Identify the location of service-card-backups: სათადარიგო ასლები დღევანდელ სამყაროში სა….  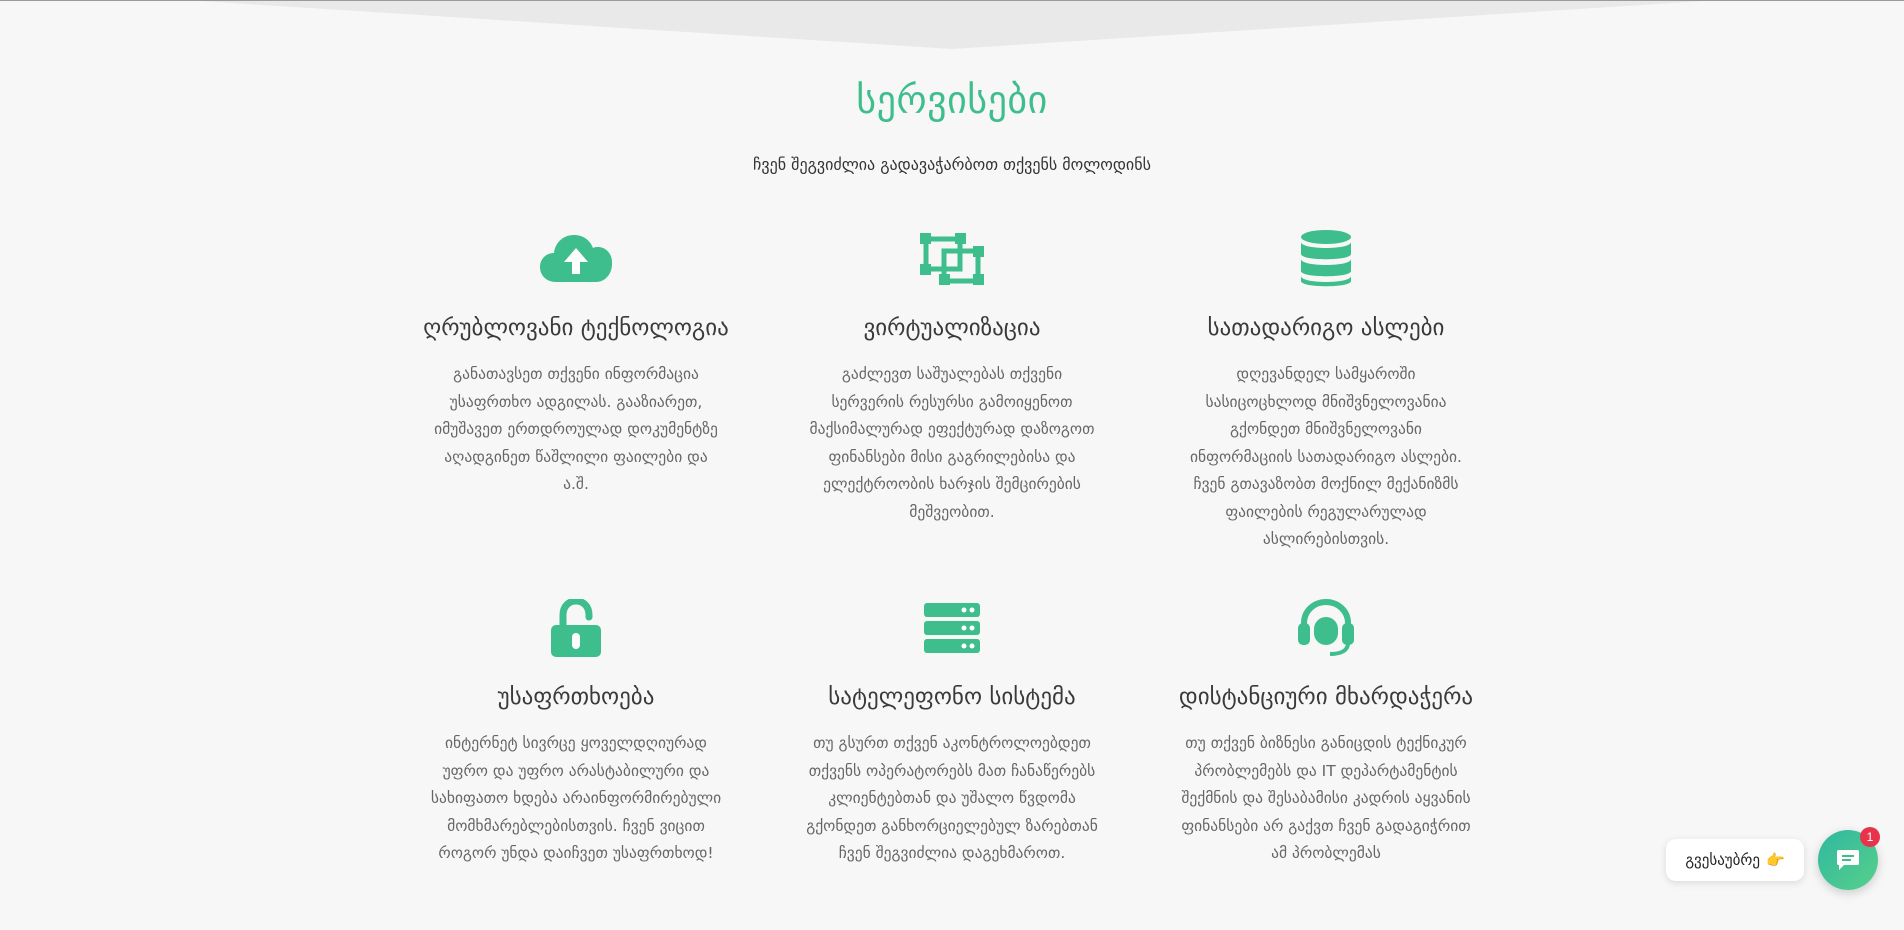
(1326, 391).